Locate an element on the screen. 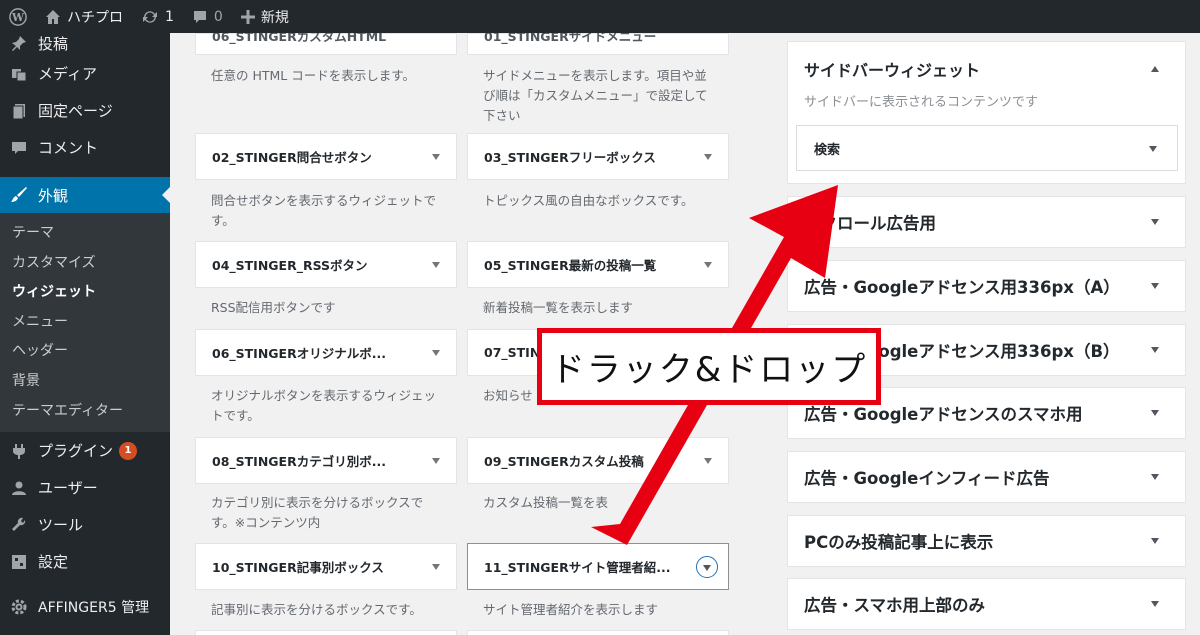  sidebar-widget-area: サイドバーウィジェット サイドバーに表示されるコンテンツです 検索 is located at coordinates (986, 112).